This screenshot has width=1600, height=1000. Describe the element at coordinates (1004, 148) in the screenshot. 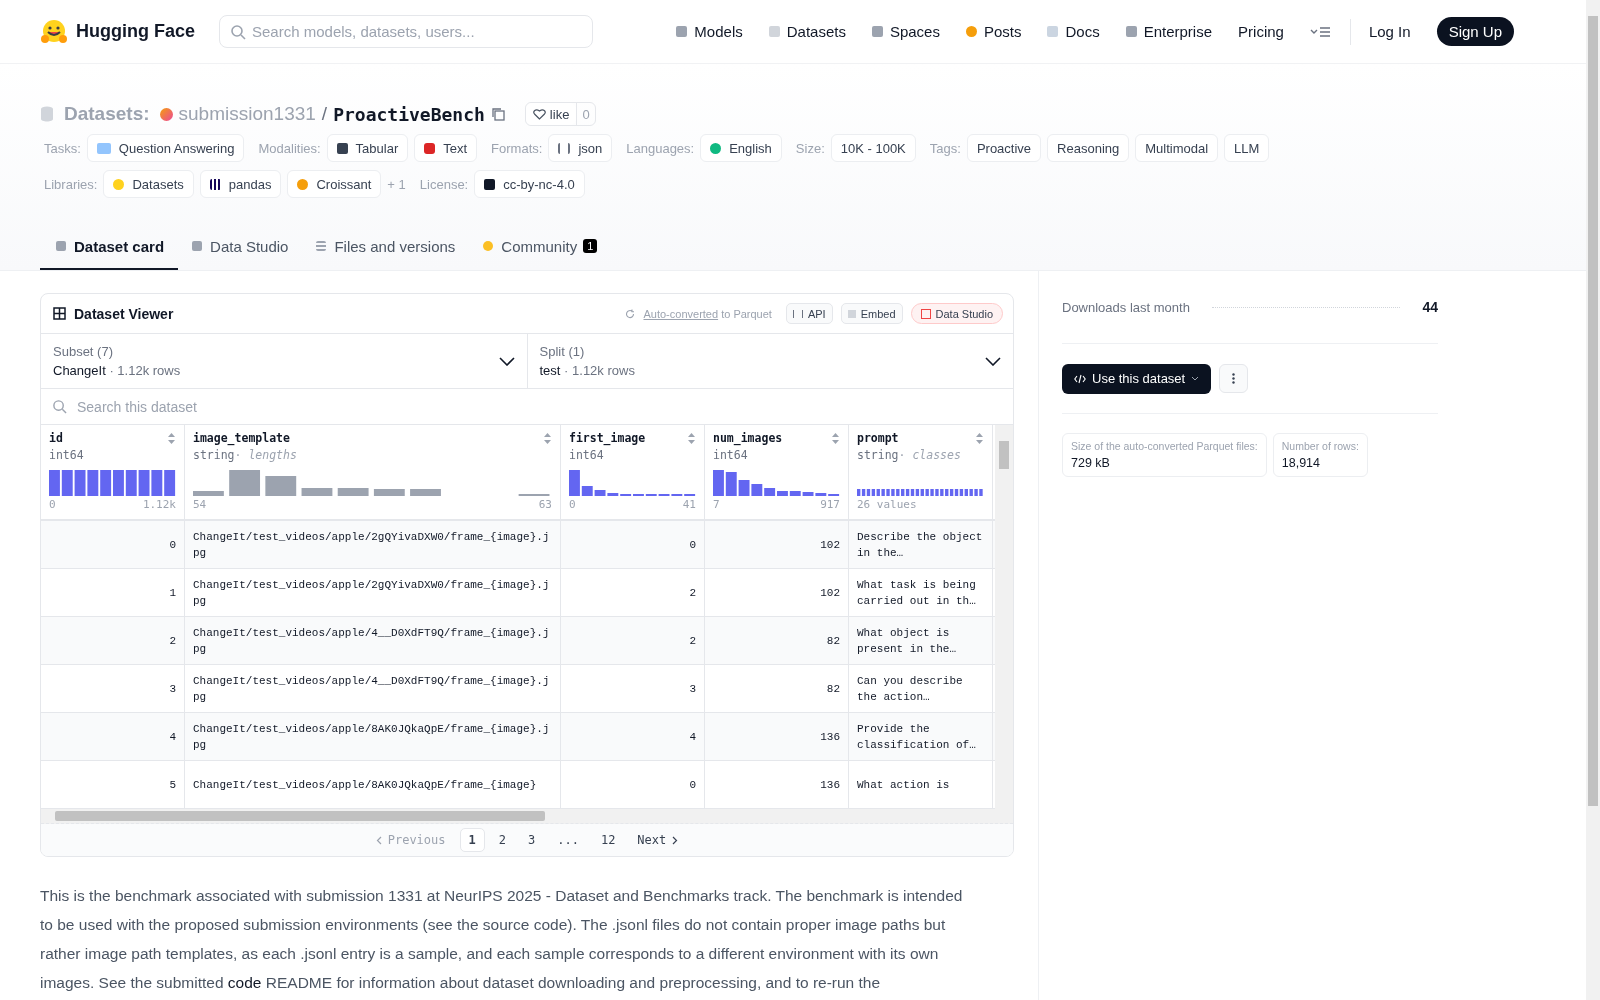

I see `tag-chip: Proactive` at that location.